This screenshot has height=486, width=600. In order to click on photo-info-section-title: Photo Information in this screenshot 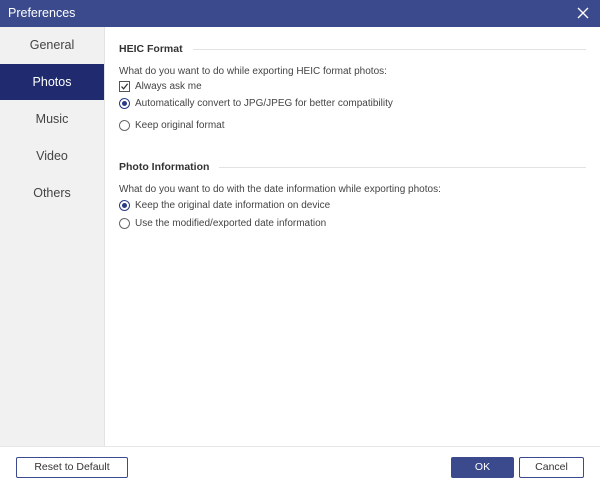, I will do `click(164, 167)`.